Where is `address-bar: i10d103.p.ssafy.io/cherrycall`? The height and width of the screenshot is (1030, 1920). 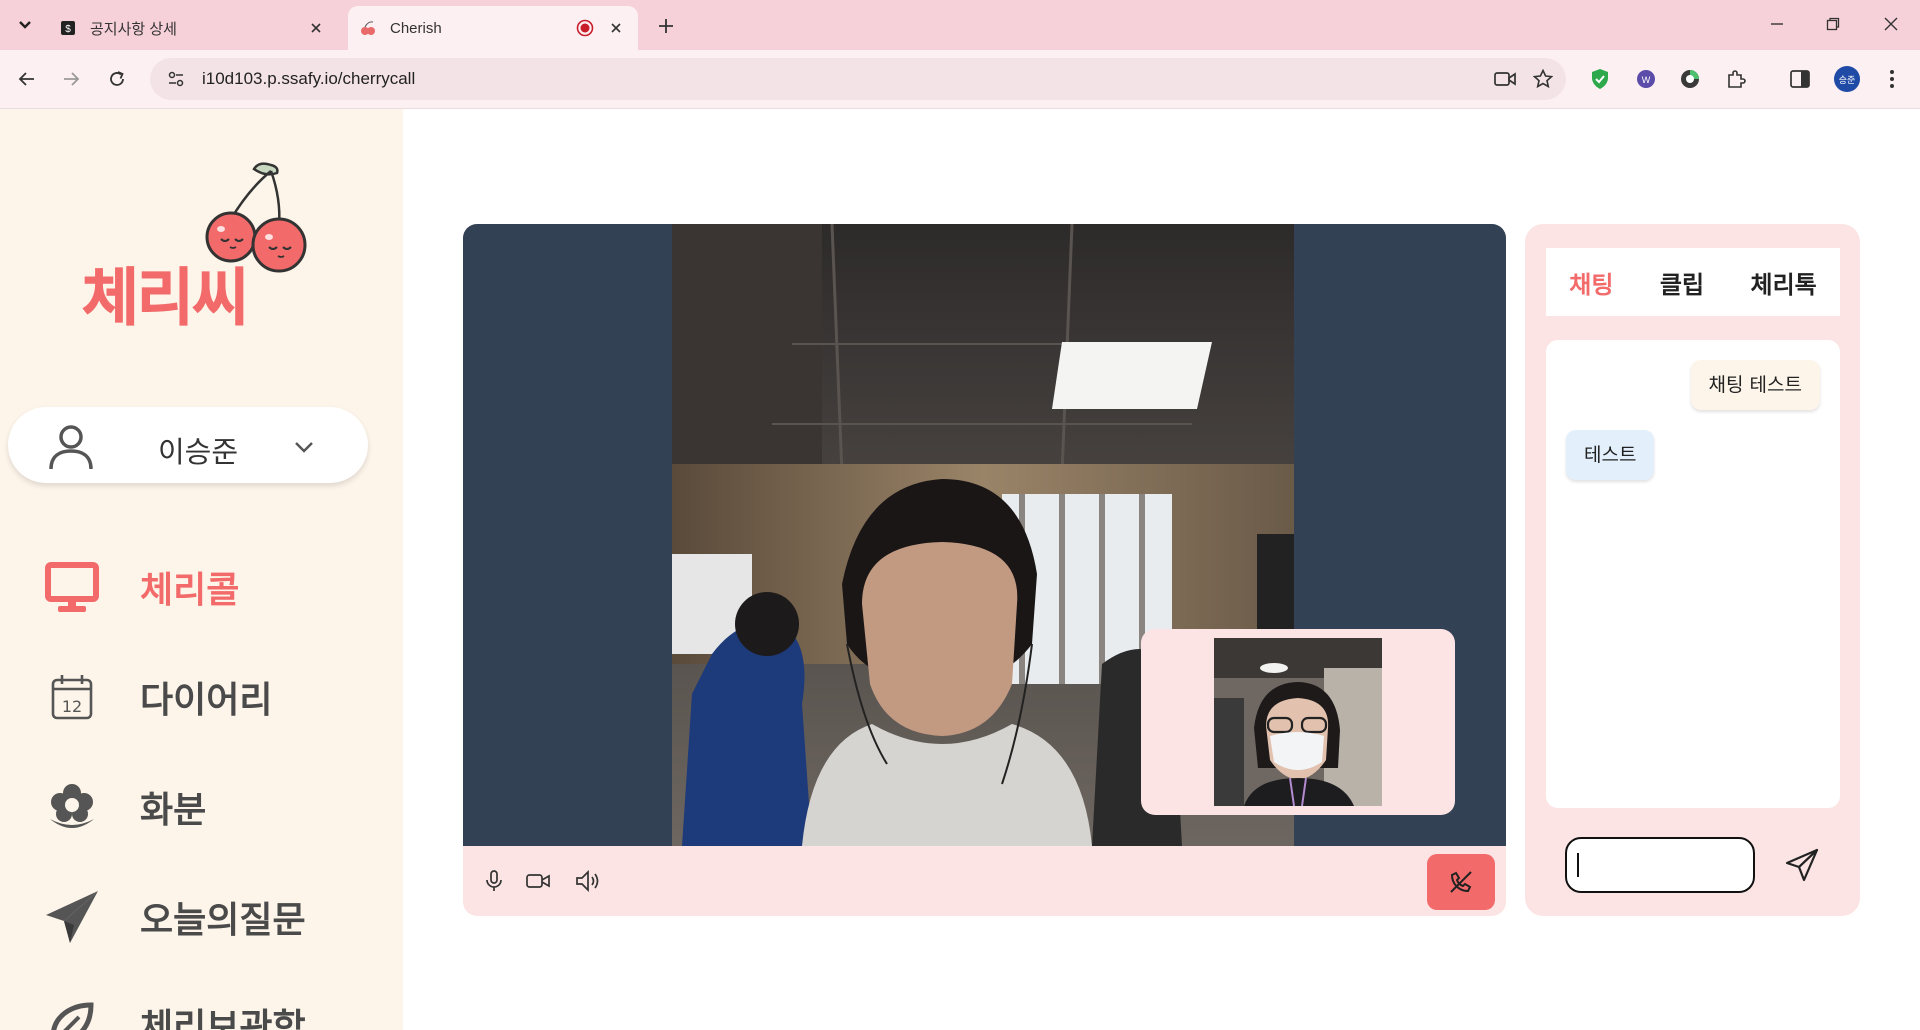 address-bar: i10d103.p.ssafy.io/cherrycall is located at coordinates (858, 79).